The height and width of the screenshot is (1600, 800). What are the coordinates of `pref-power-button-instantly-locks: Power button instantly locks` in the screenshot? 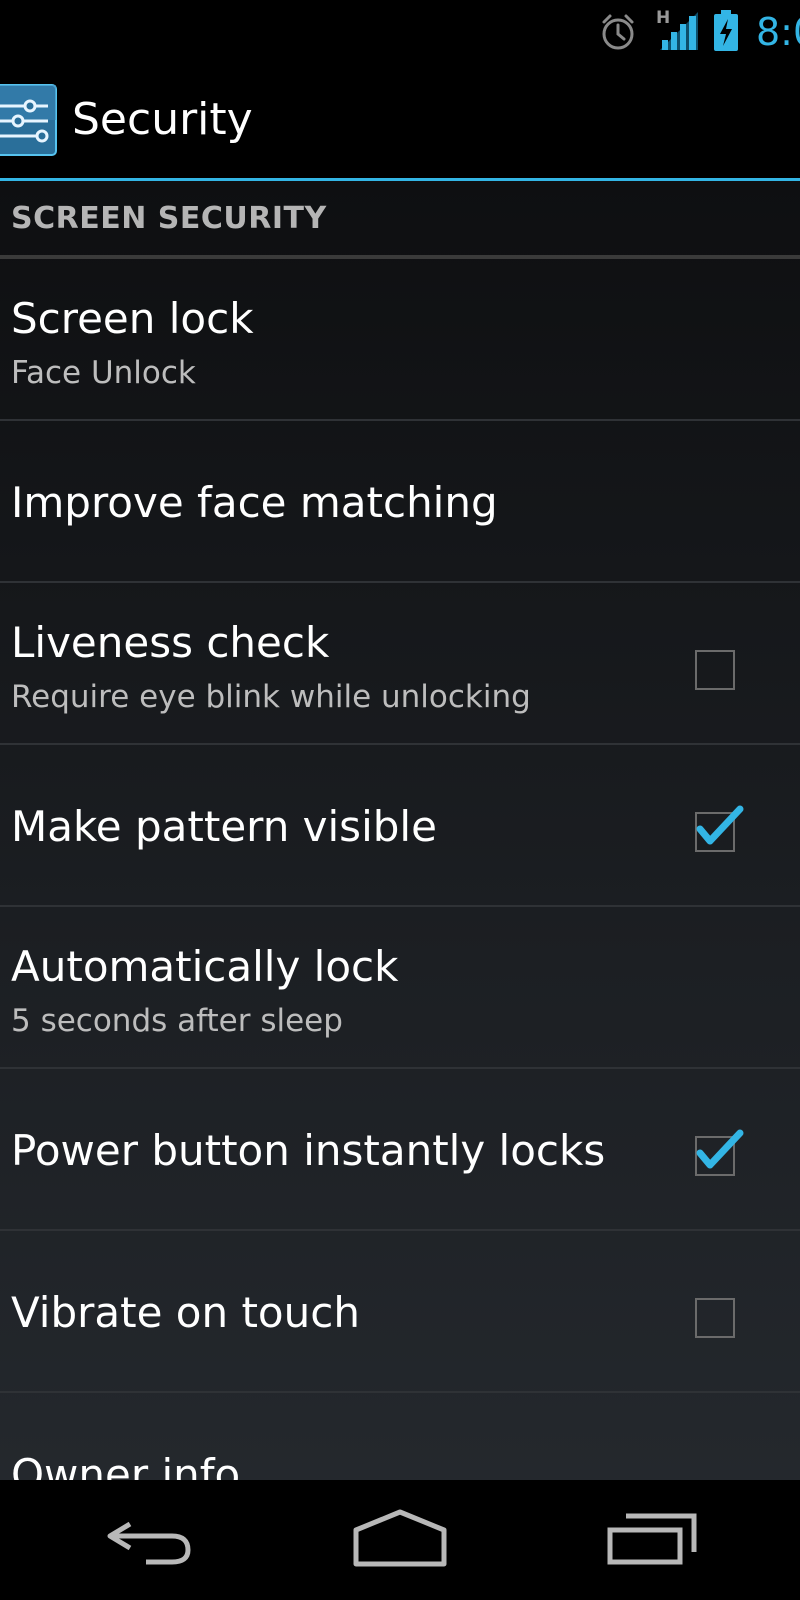 It's located at (400, 1150).